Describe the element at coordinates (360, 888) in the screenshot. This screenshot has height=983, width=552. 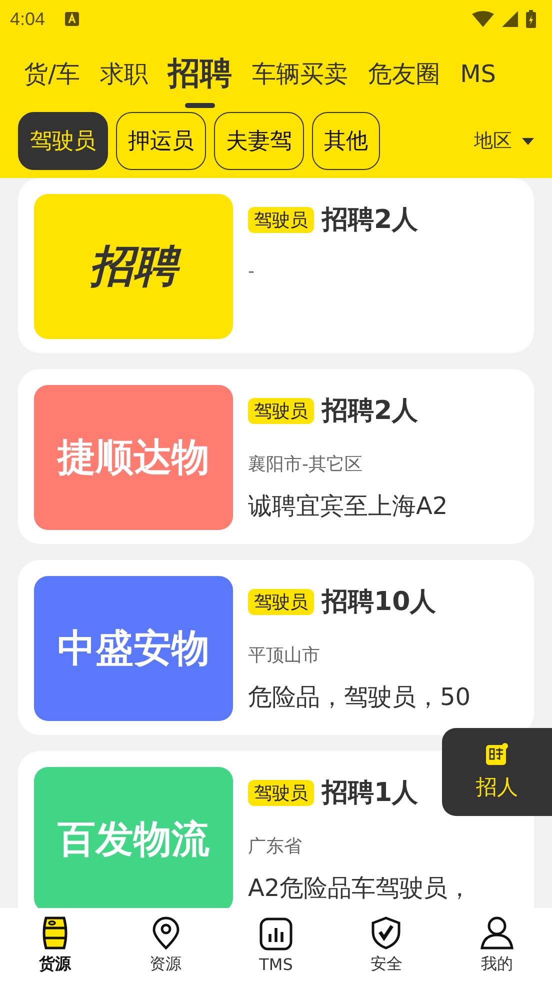
I see `job-description: A2危险品车驾驶员，` at that location.